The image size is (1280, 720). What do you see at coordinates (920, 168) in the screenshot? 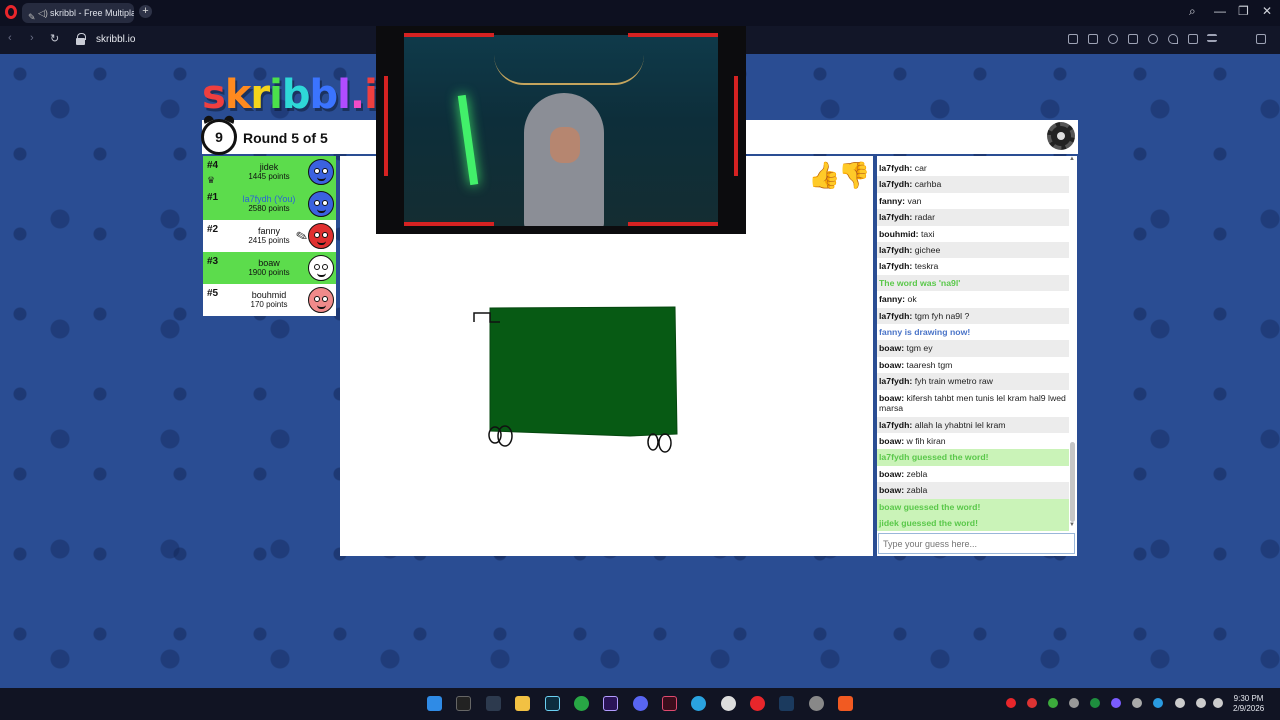
I see `chat-text: car` at bounding box center [920, 168].